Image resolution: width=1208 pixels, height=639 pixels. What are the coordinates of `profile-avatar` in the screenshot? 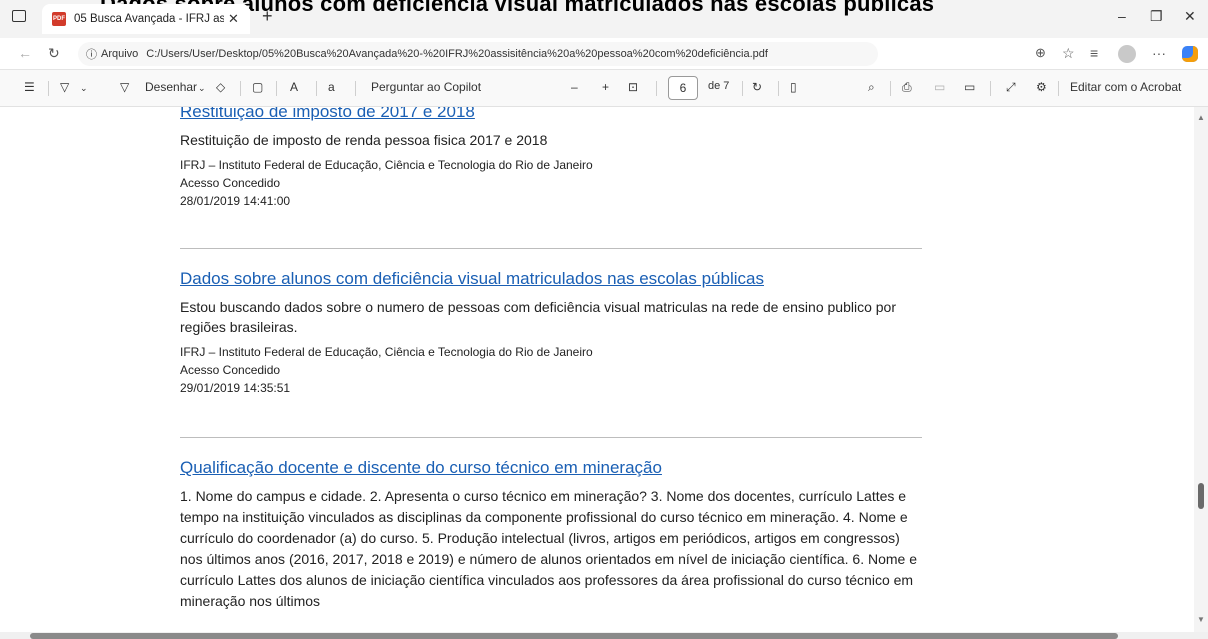 It's located at (1127, 54).